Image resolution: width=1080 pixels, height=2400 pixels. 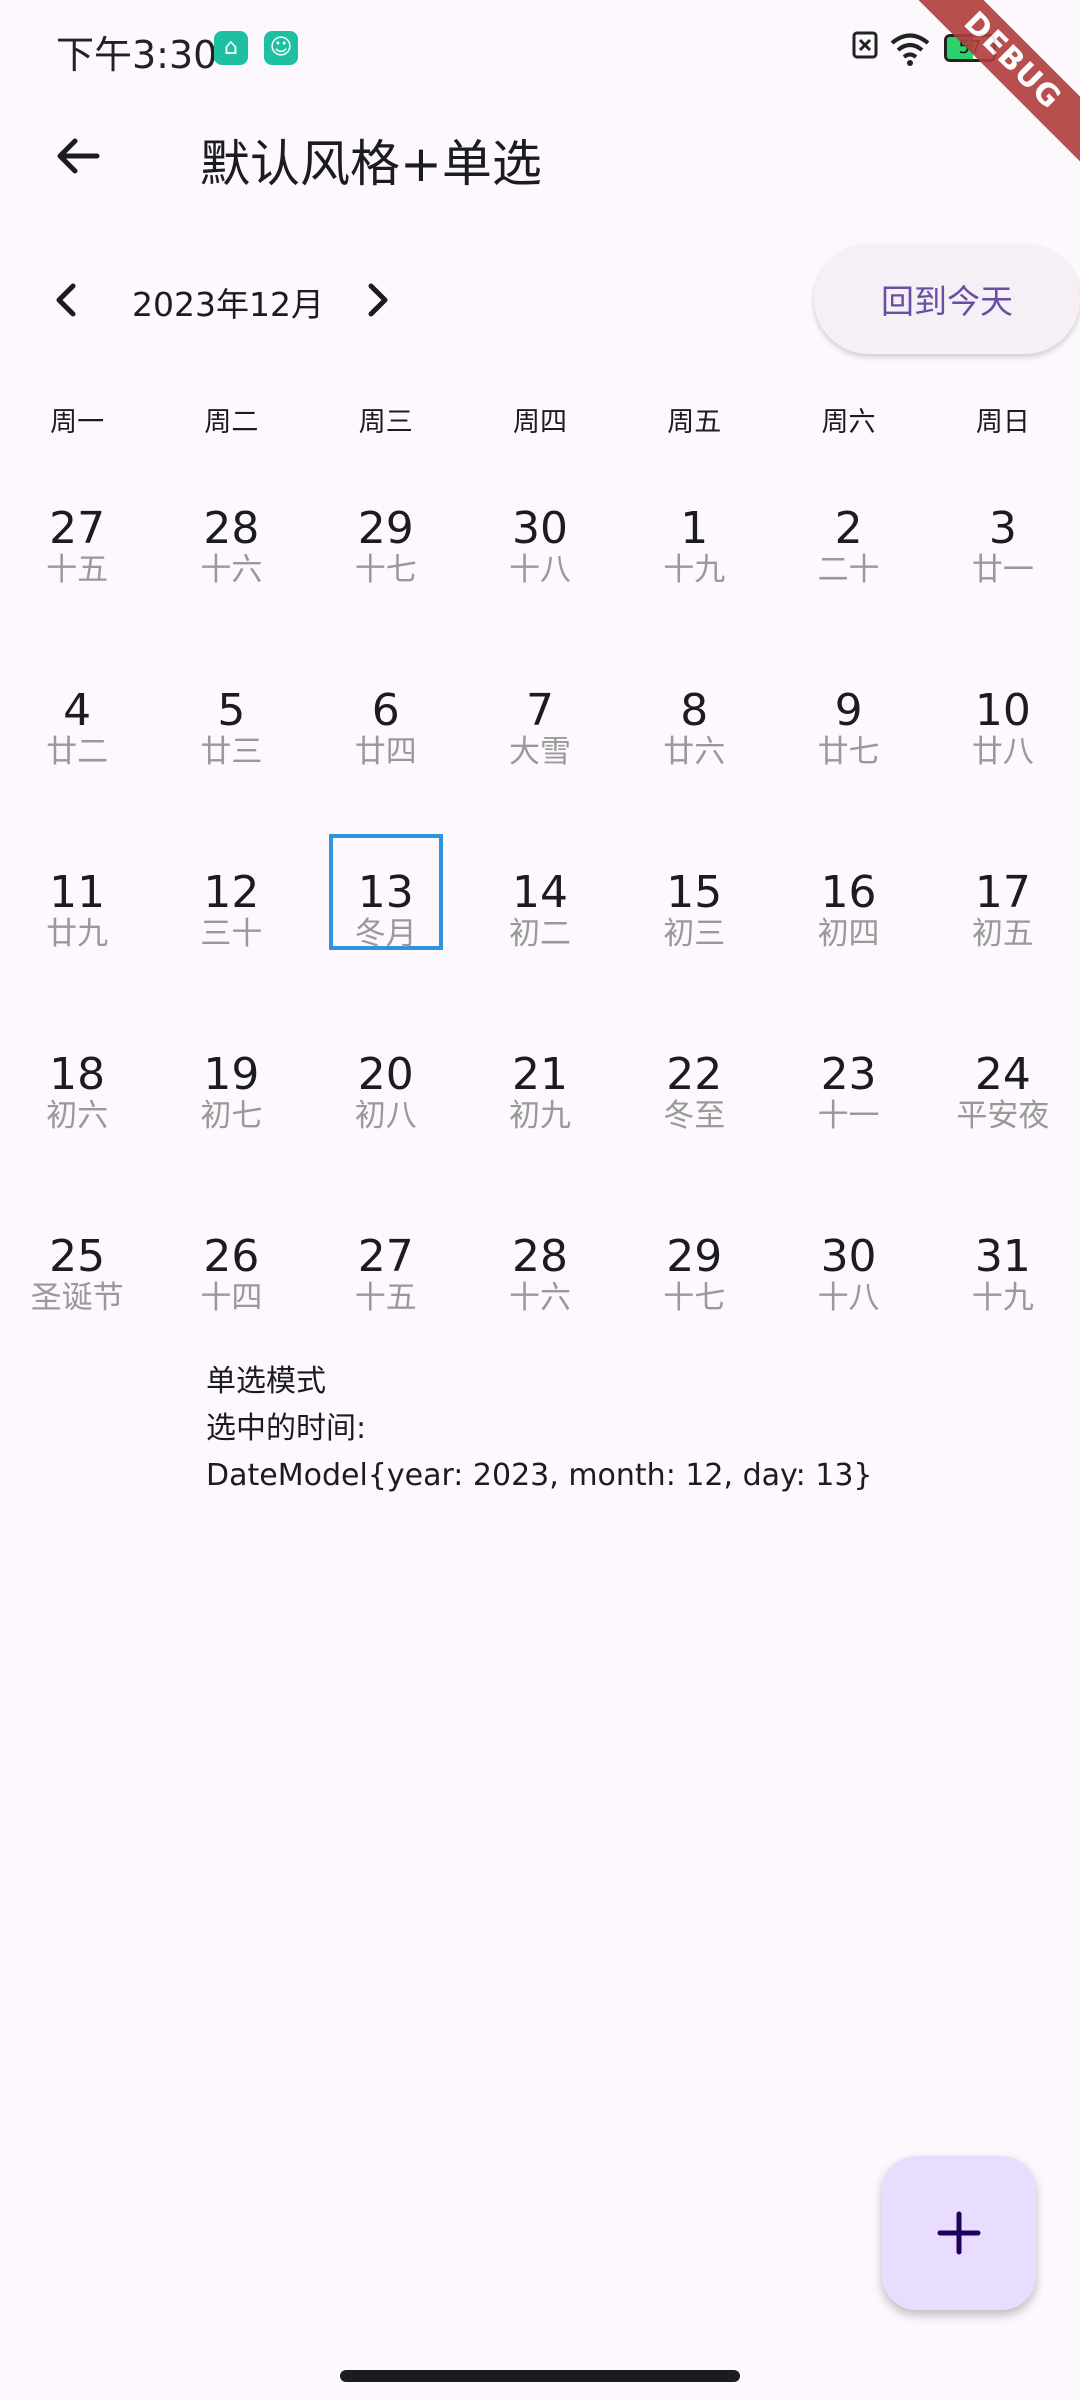 What do you see at coordinates (231, 711) in the screenshot?
I see `day-cell-content: 5 廿三` at bounding box center [231, 711].